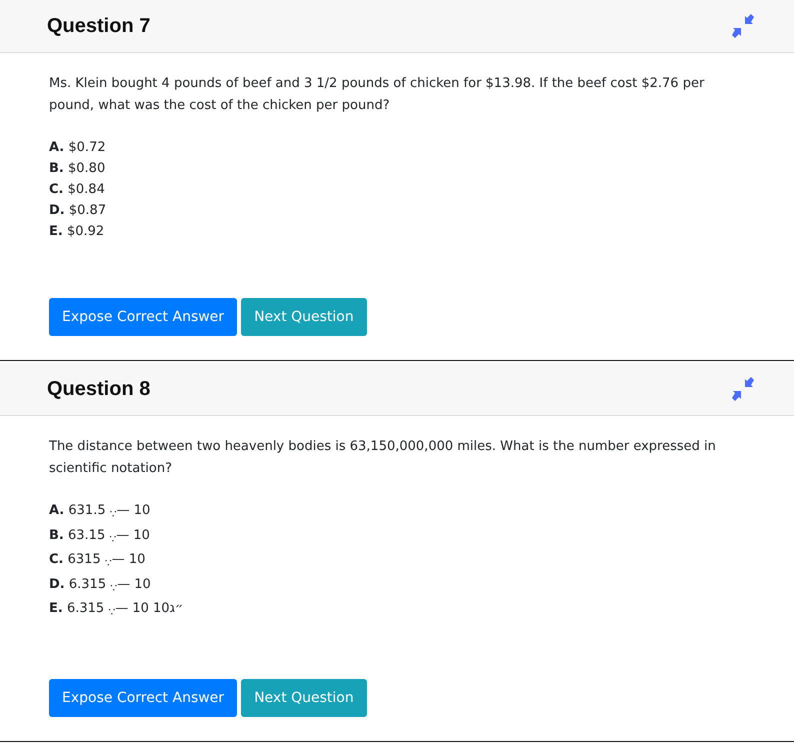  What do you see at coordinates (383, 458) in the screenshot?
I see `question-text: The distance between two heavenly bodies is 63,150,000,000 miles. What is the number expressed in scientific notation?` at bounding box center [383, 458].